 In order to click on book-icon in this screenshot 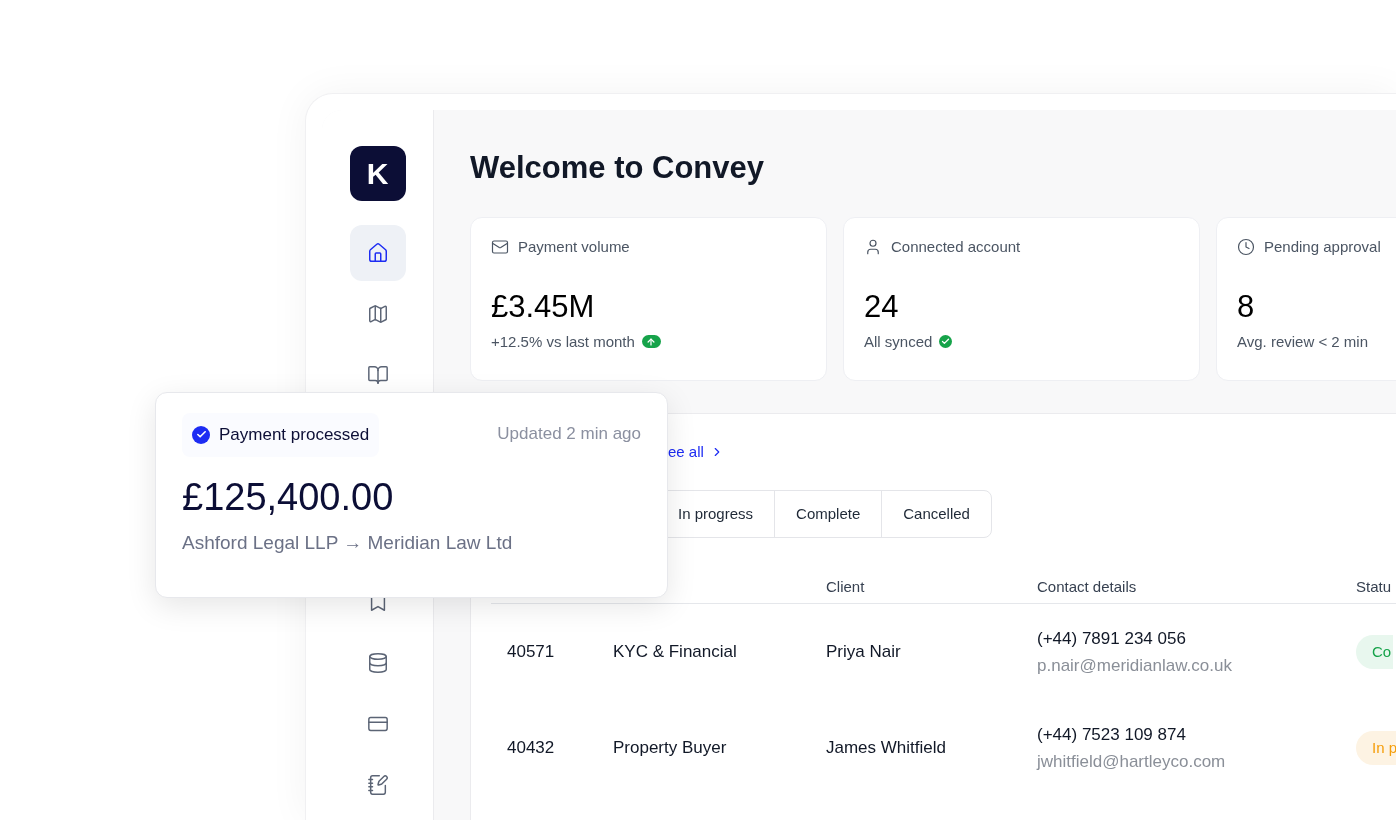, I will do `click(377, 375)`.